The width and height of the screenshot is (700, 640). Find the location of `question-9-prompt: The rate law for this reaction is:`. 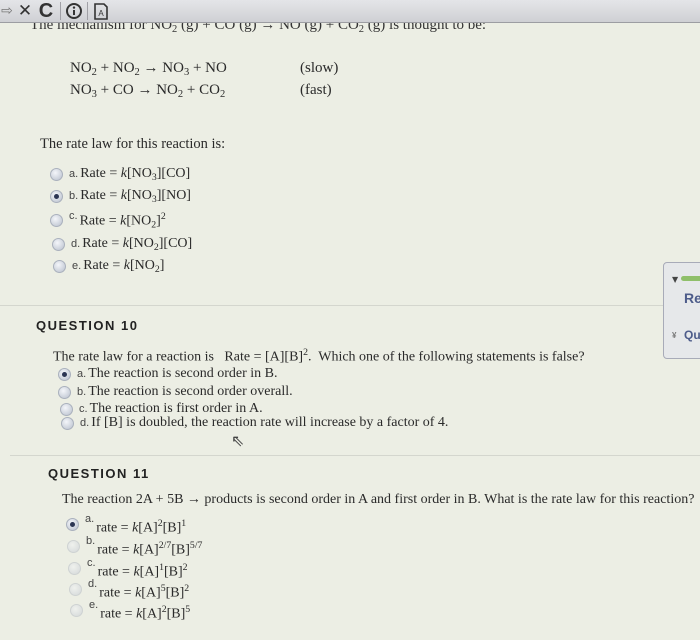

question-9-prompt: The rate law for this reaction is: is located at coordinates (133, 144).